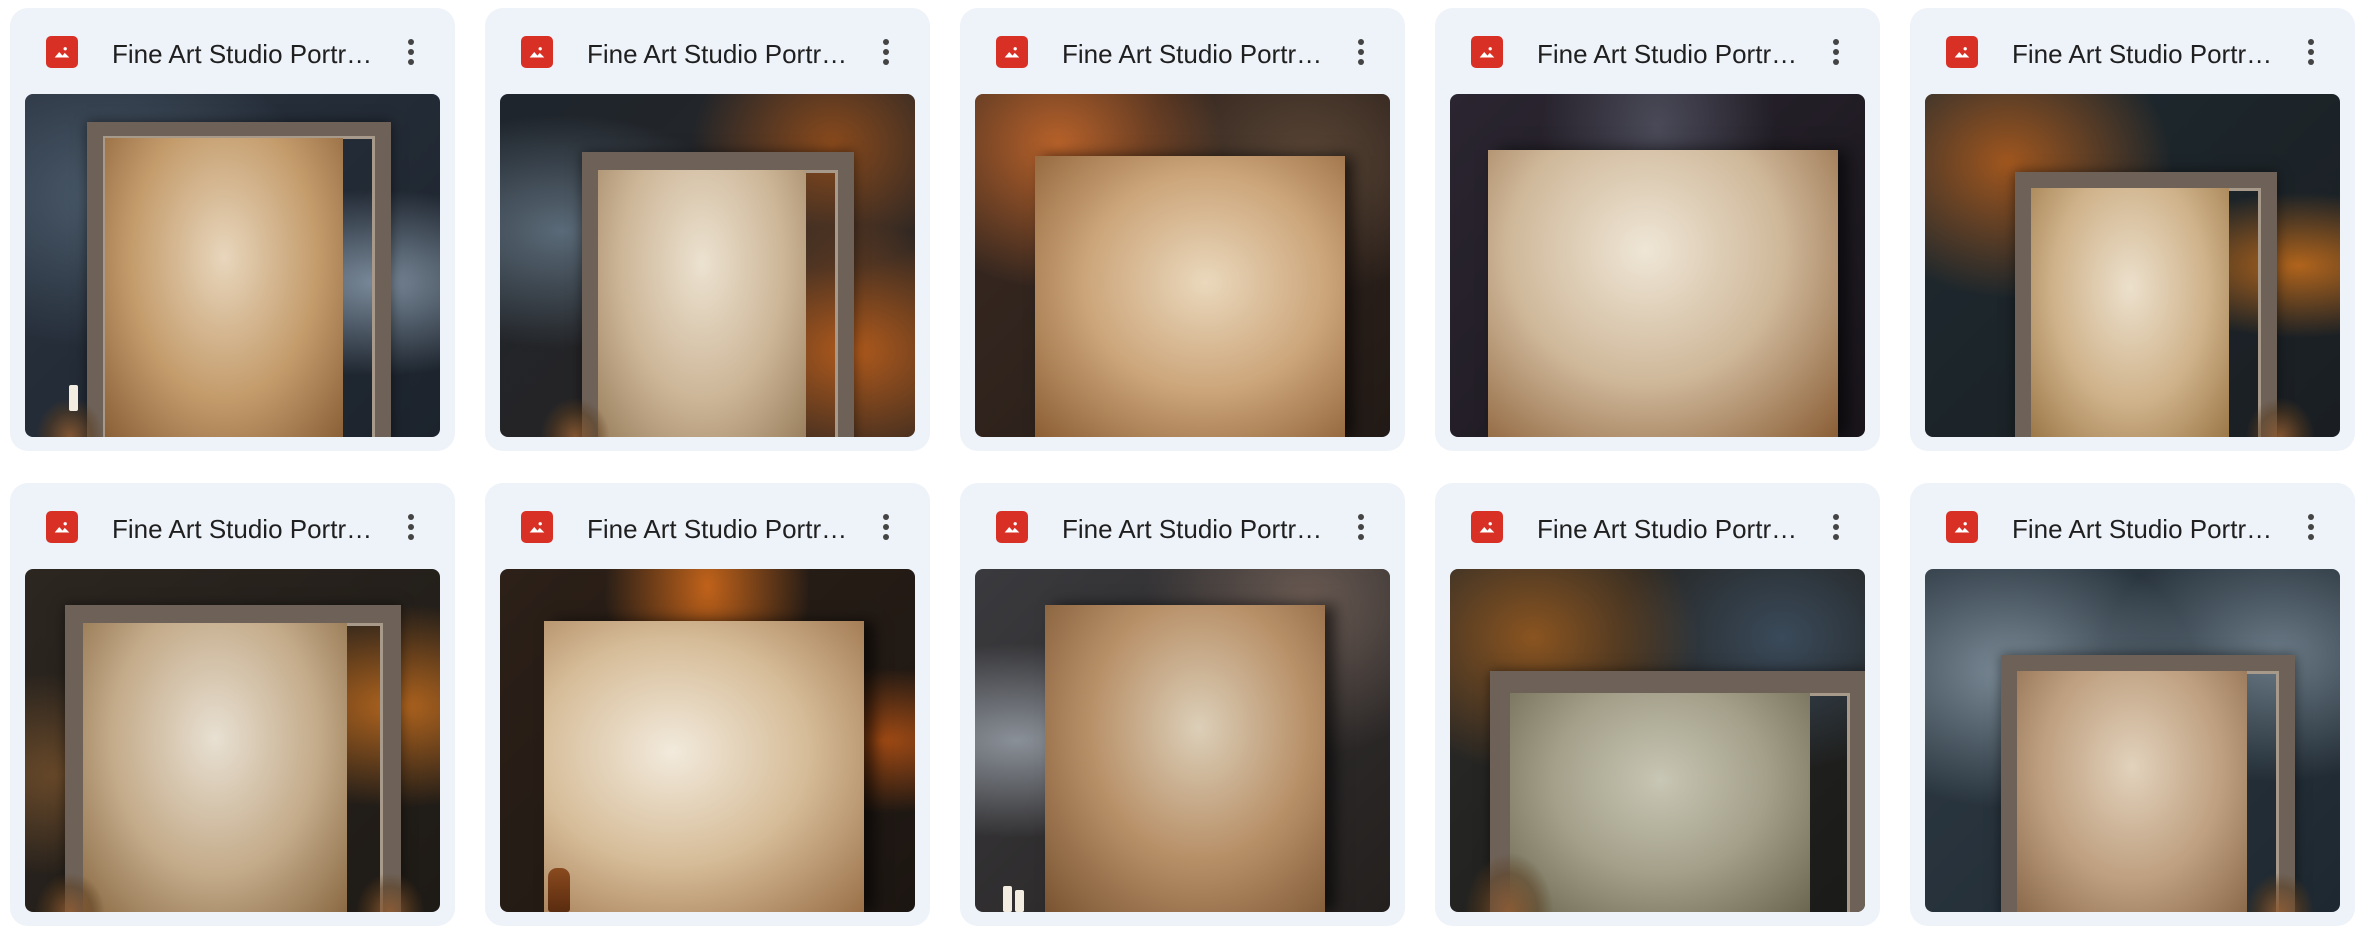 Image resolution: width=2362 pixels, height=936 pixels. Describe the element at coordinates (722, 529) in the screenshot. I see `file-name: Fine Art Studio Portrait Backdrop 7` at that location.